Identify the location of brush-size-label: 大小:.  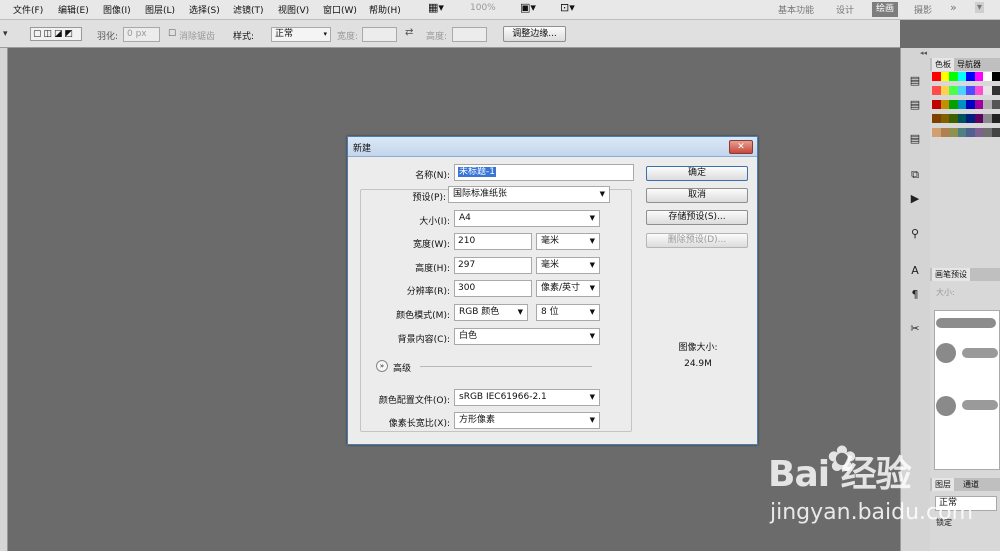
(945, 292).